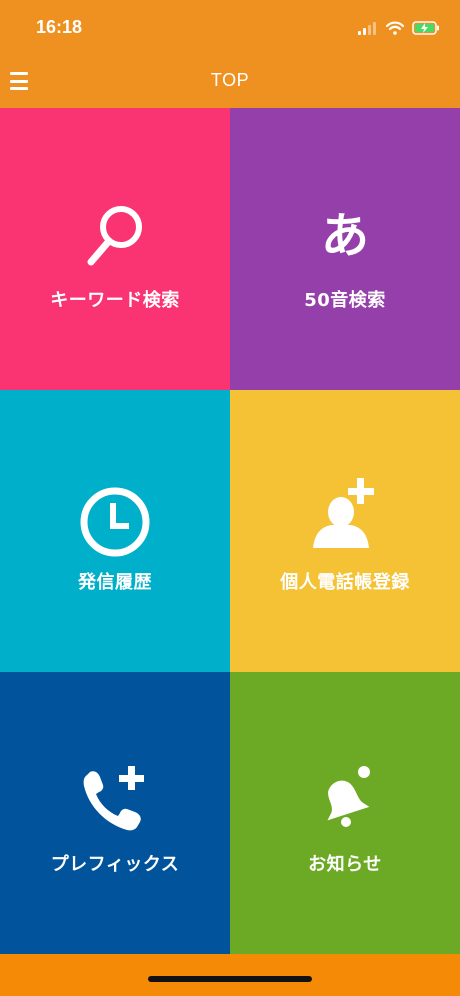 The width and height of the screenshot is (460, 996). What do you see at coordinates (115, 522) in the screenshot?
I see `clock-icon` at bounding box center [115, 522].